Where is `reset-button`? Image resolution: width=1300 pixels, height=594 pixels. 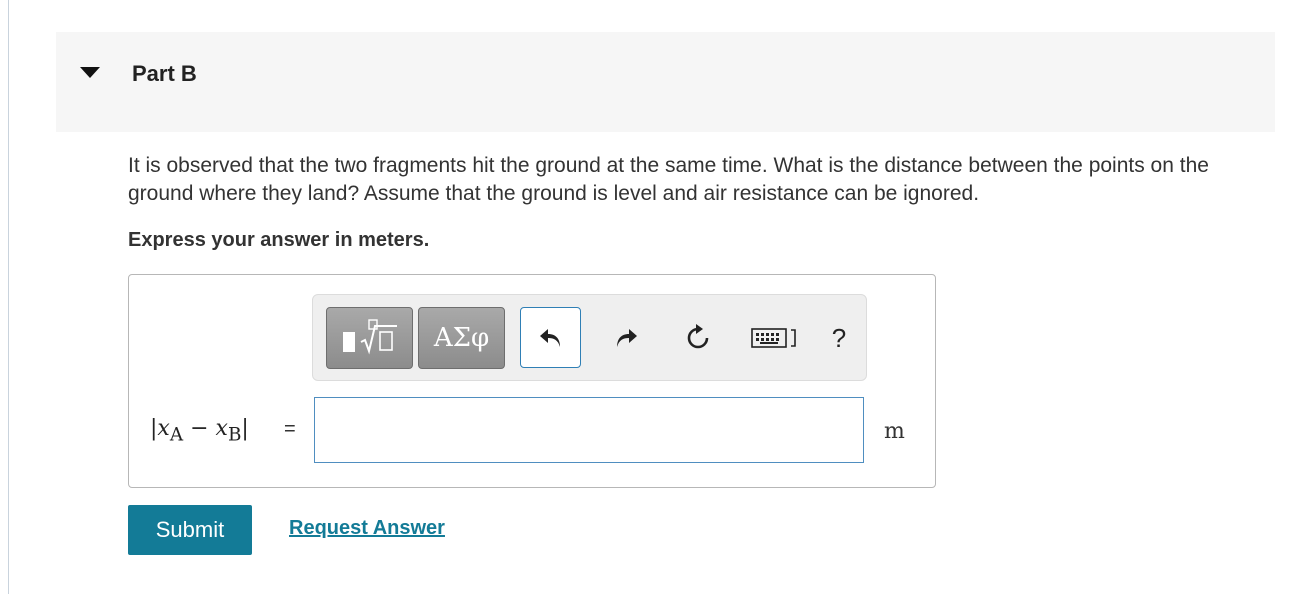
reset-button is located at coordinates (698, 338).